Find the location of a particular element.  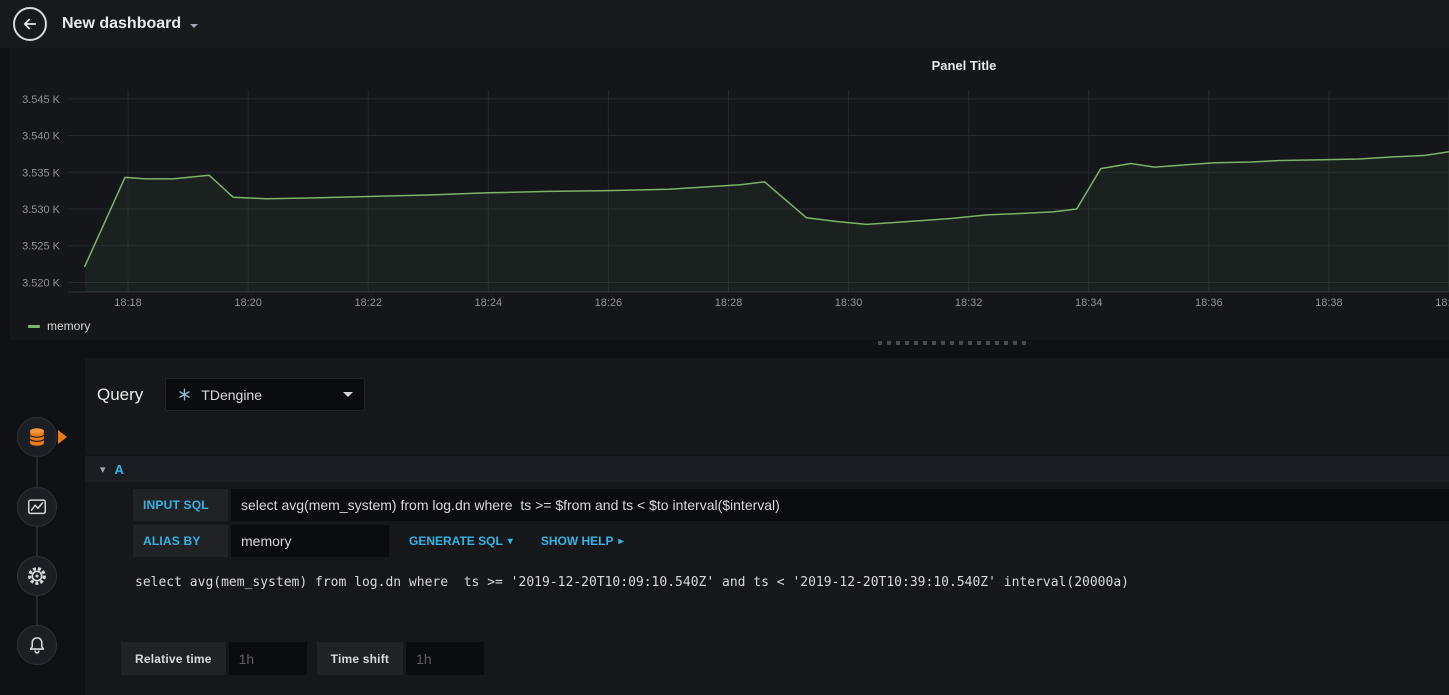

svg-text: 18:28 is located at coordinates (729, 303).